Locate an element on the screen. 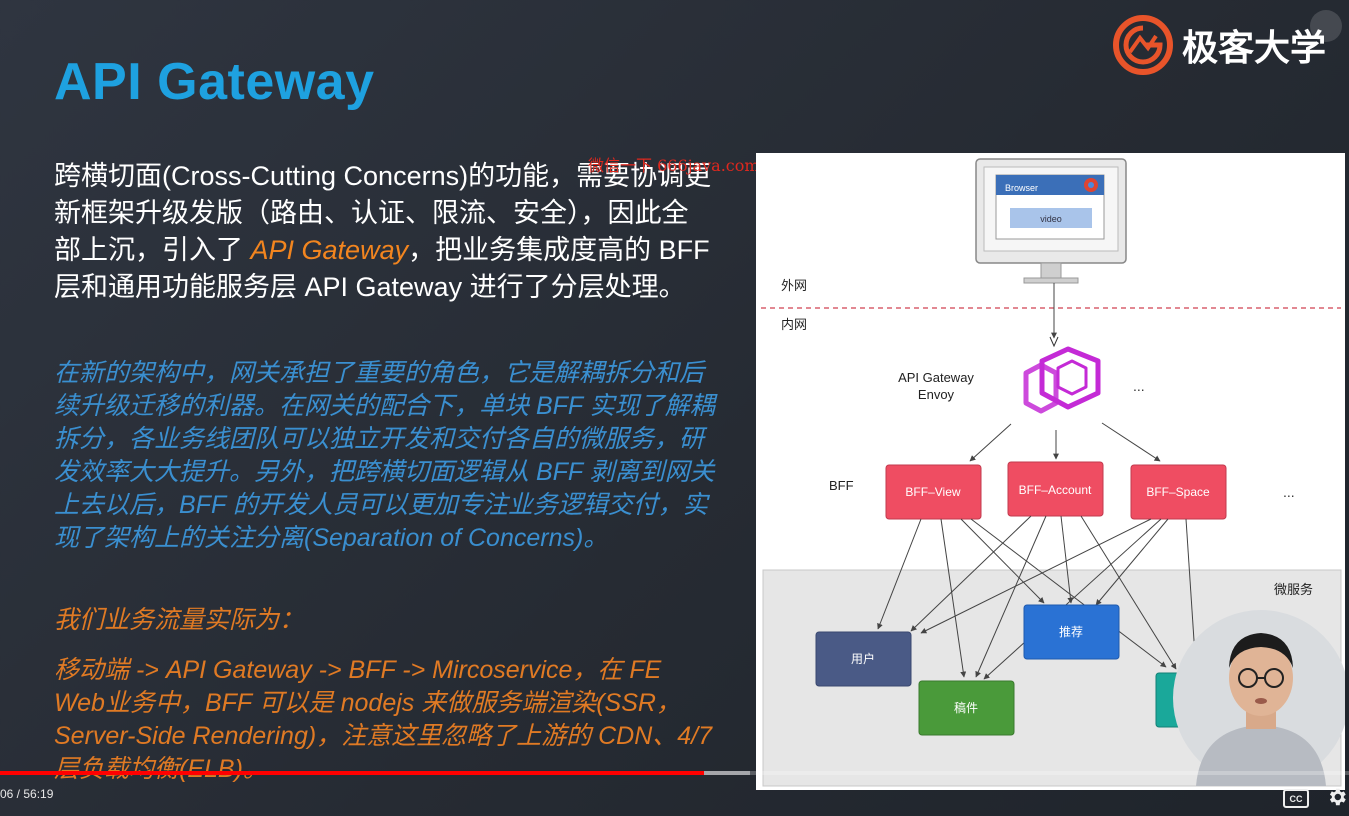  inner-network-label: 内网 is located at coordinates (794, 325).